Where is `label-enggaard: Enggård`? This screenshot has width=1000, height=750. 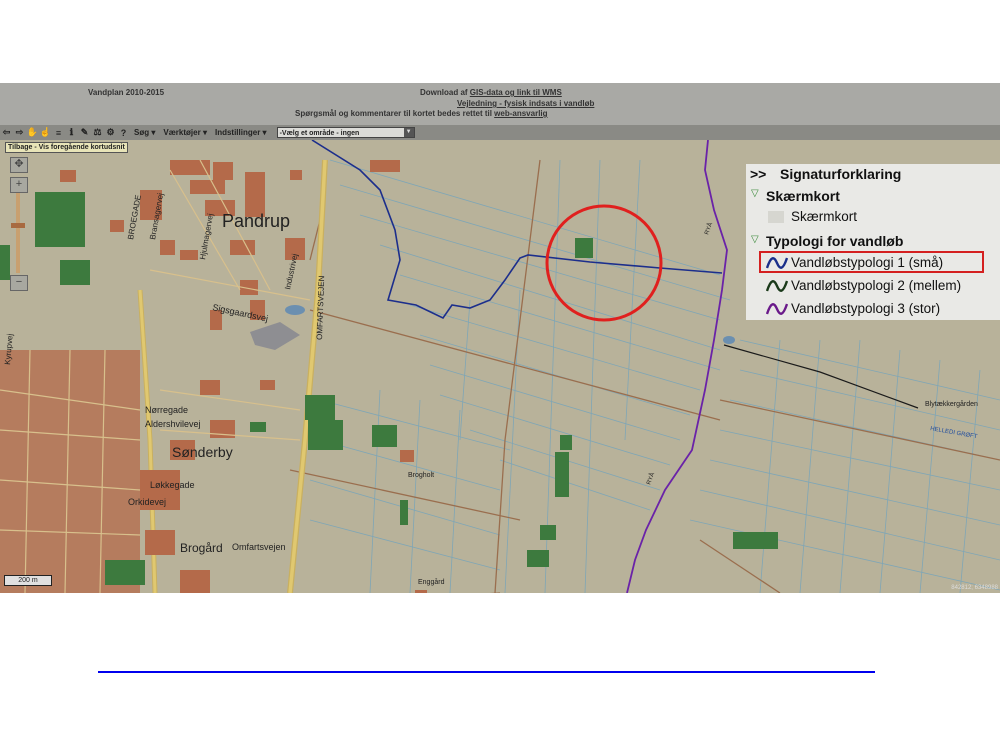
label-enggaard: Enggård is located at coordinates (431, 582).